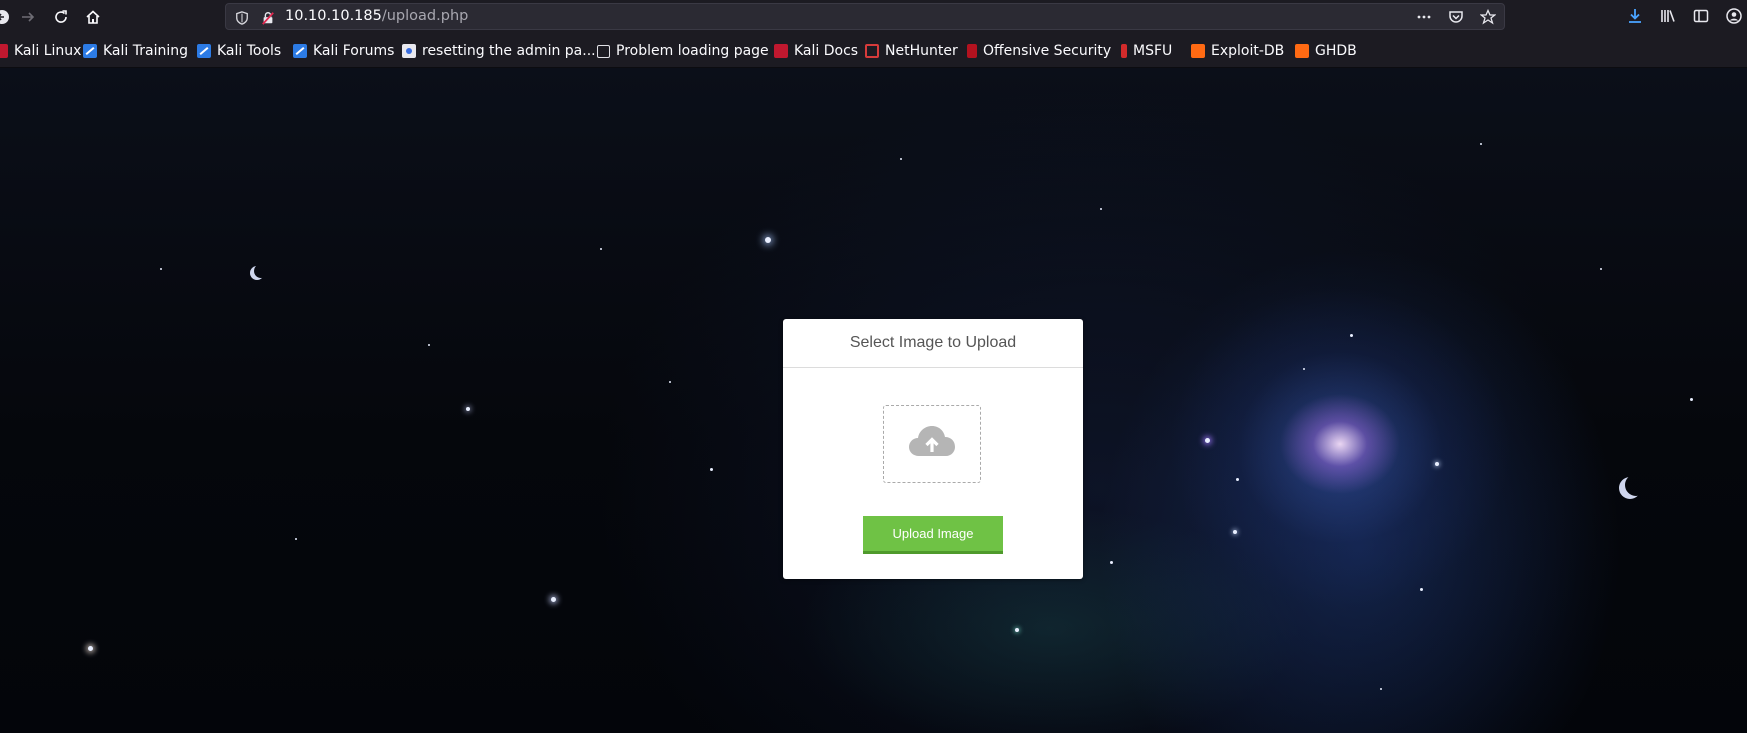  Describe the element at coordinates (603, 51) in the screenshot. I see `globe-icon` at that location.